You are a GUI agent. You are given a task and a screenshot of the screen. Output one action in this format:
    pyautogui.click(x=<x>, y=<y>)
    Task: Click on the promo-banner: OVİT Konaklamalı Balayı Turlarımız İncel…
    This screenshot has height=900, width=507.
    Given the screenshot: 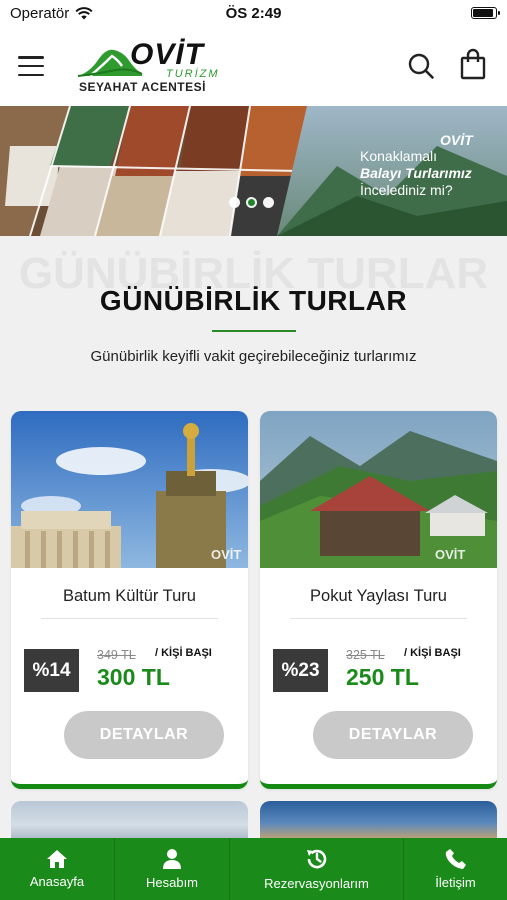 What is the action you would take?
    pyautogui.click(x=253, y=171)
    